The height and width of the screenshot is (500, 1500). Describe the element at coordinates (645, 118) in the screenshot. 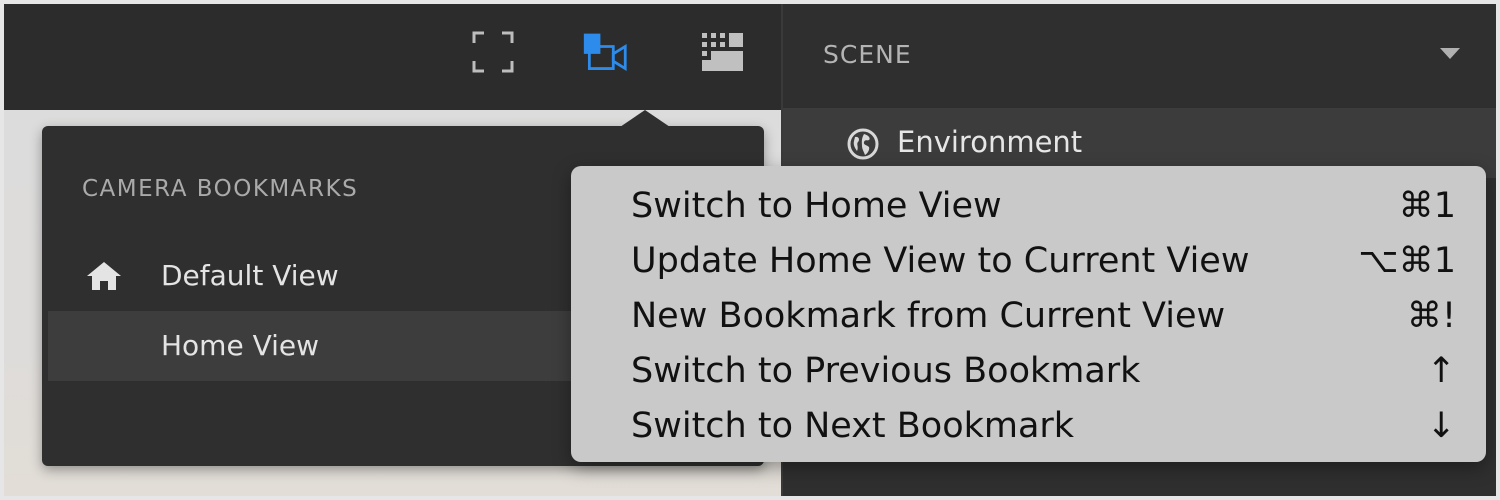

I see `popover-notch` at that location.